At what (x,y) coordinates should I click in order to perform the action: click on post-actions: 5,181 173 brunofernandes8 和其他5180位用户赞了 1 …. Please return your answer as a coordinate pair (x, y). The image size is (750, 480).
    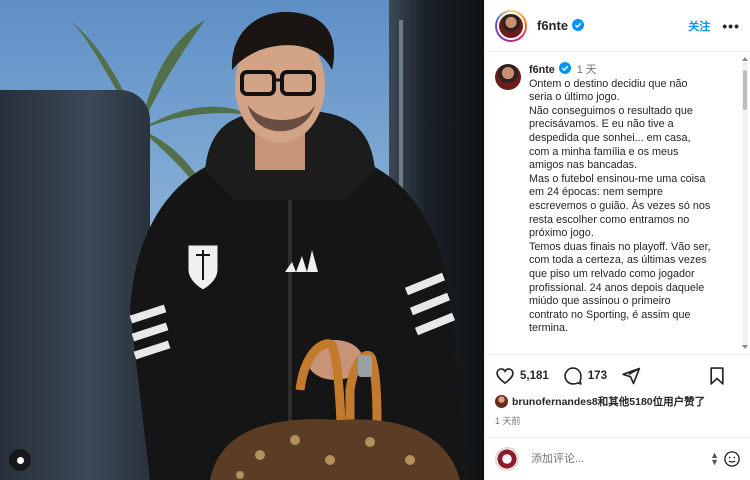
    Looking at the image, I should click on (617, 390).